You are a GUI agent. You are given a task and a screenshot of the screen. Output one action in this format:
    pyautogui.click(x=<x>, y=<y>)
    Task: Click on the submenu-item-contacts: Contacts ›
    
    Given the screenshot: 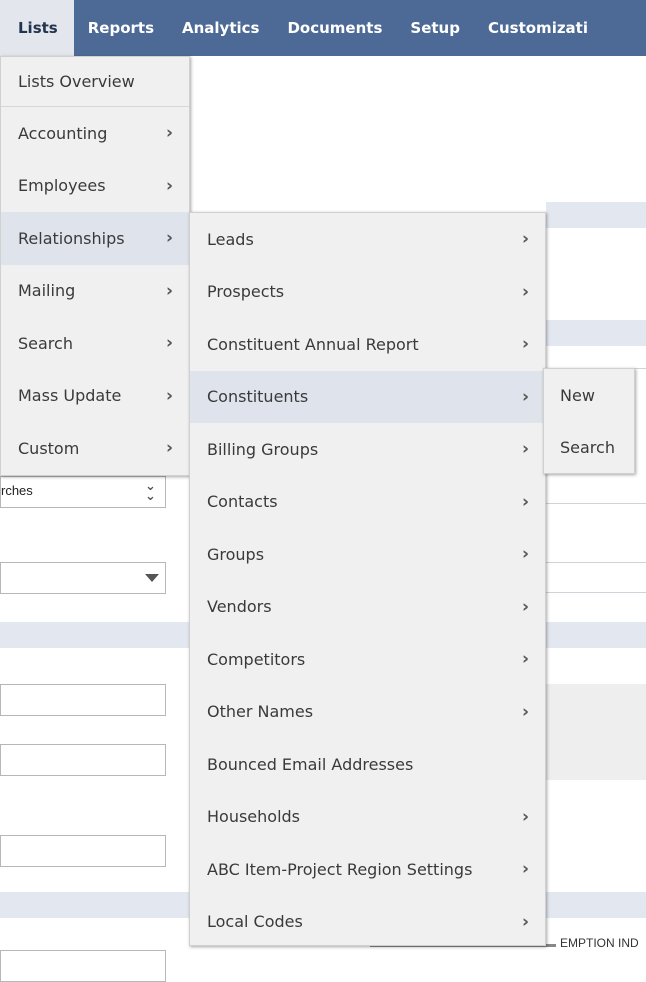 What is the action you would take?
    pyautogui.click(x=367, y=502)
    